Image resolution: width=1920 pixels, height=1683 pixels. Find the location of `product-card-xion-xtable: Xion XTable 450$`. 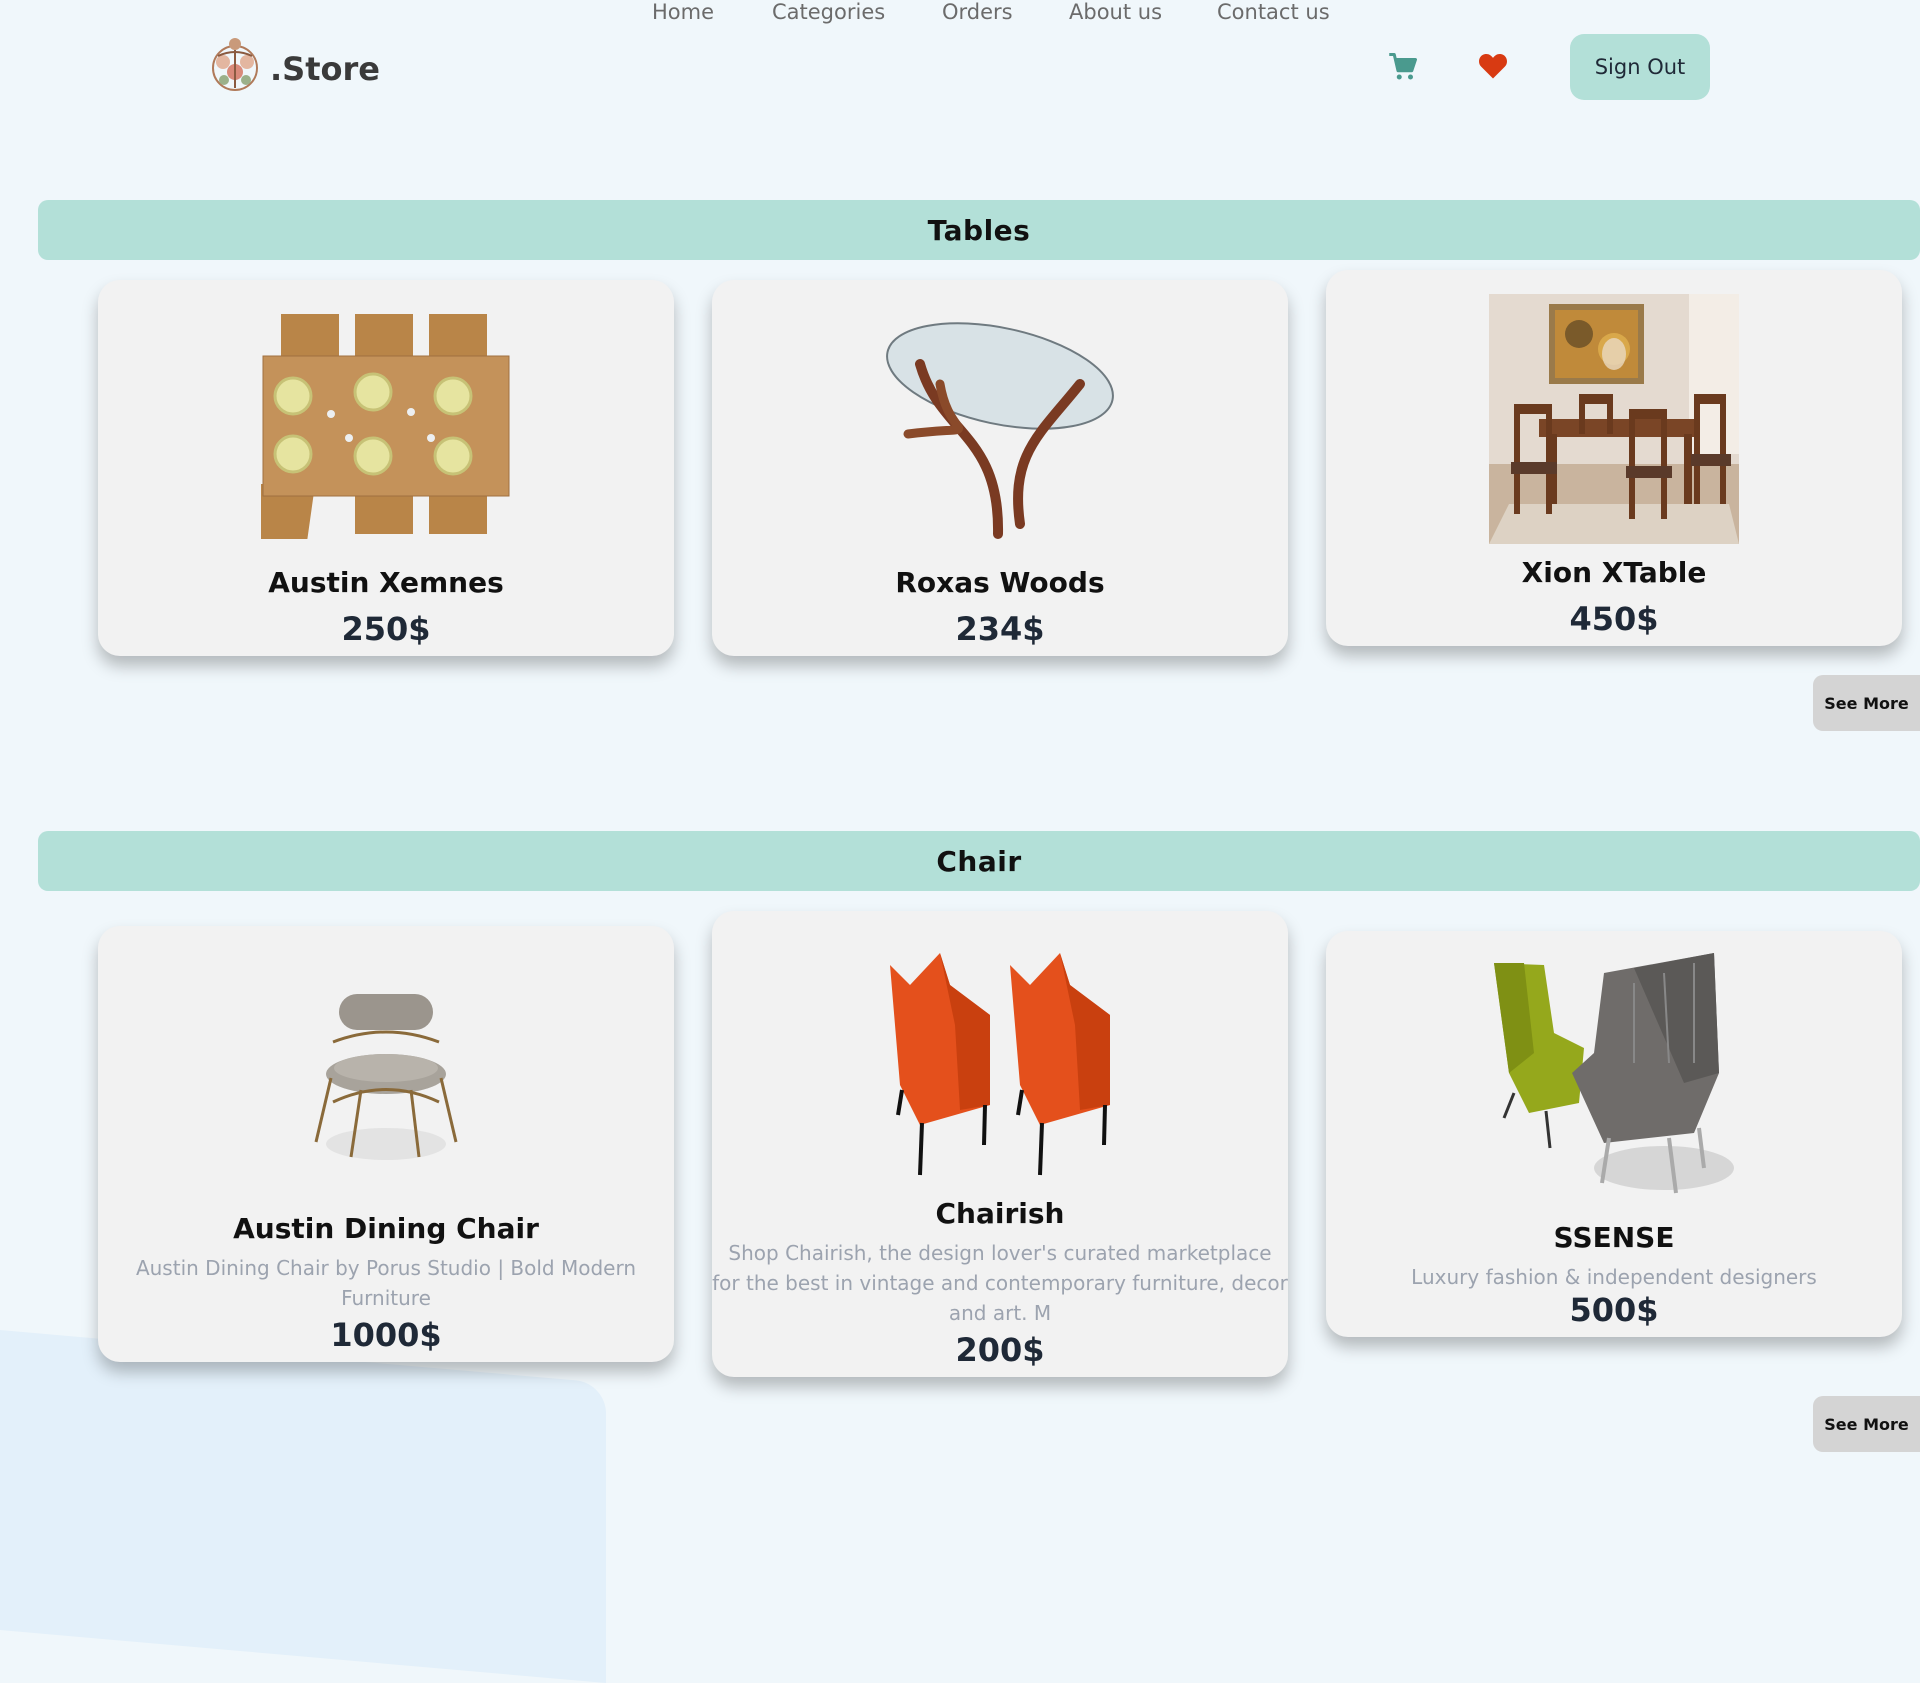

product-card-xion-xtable: Xion XTable 450$ is located at coordinates (1614, 458).